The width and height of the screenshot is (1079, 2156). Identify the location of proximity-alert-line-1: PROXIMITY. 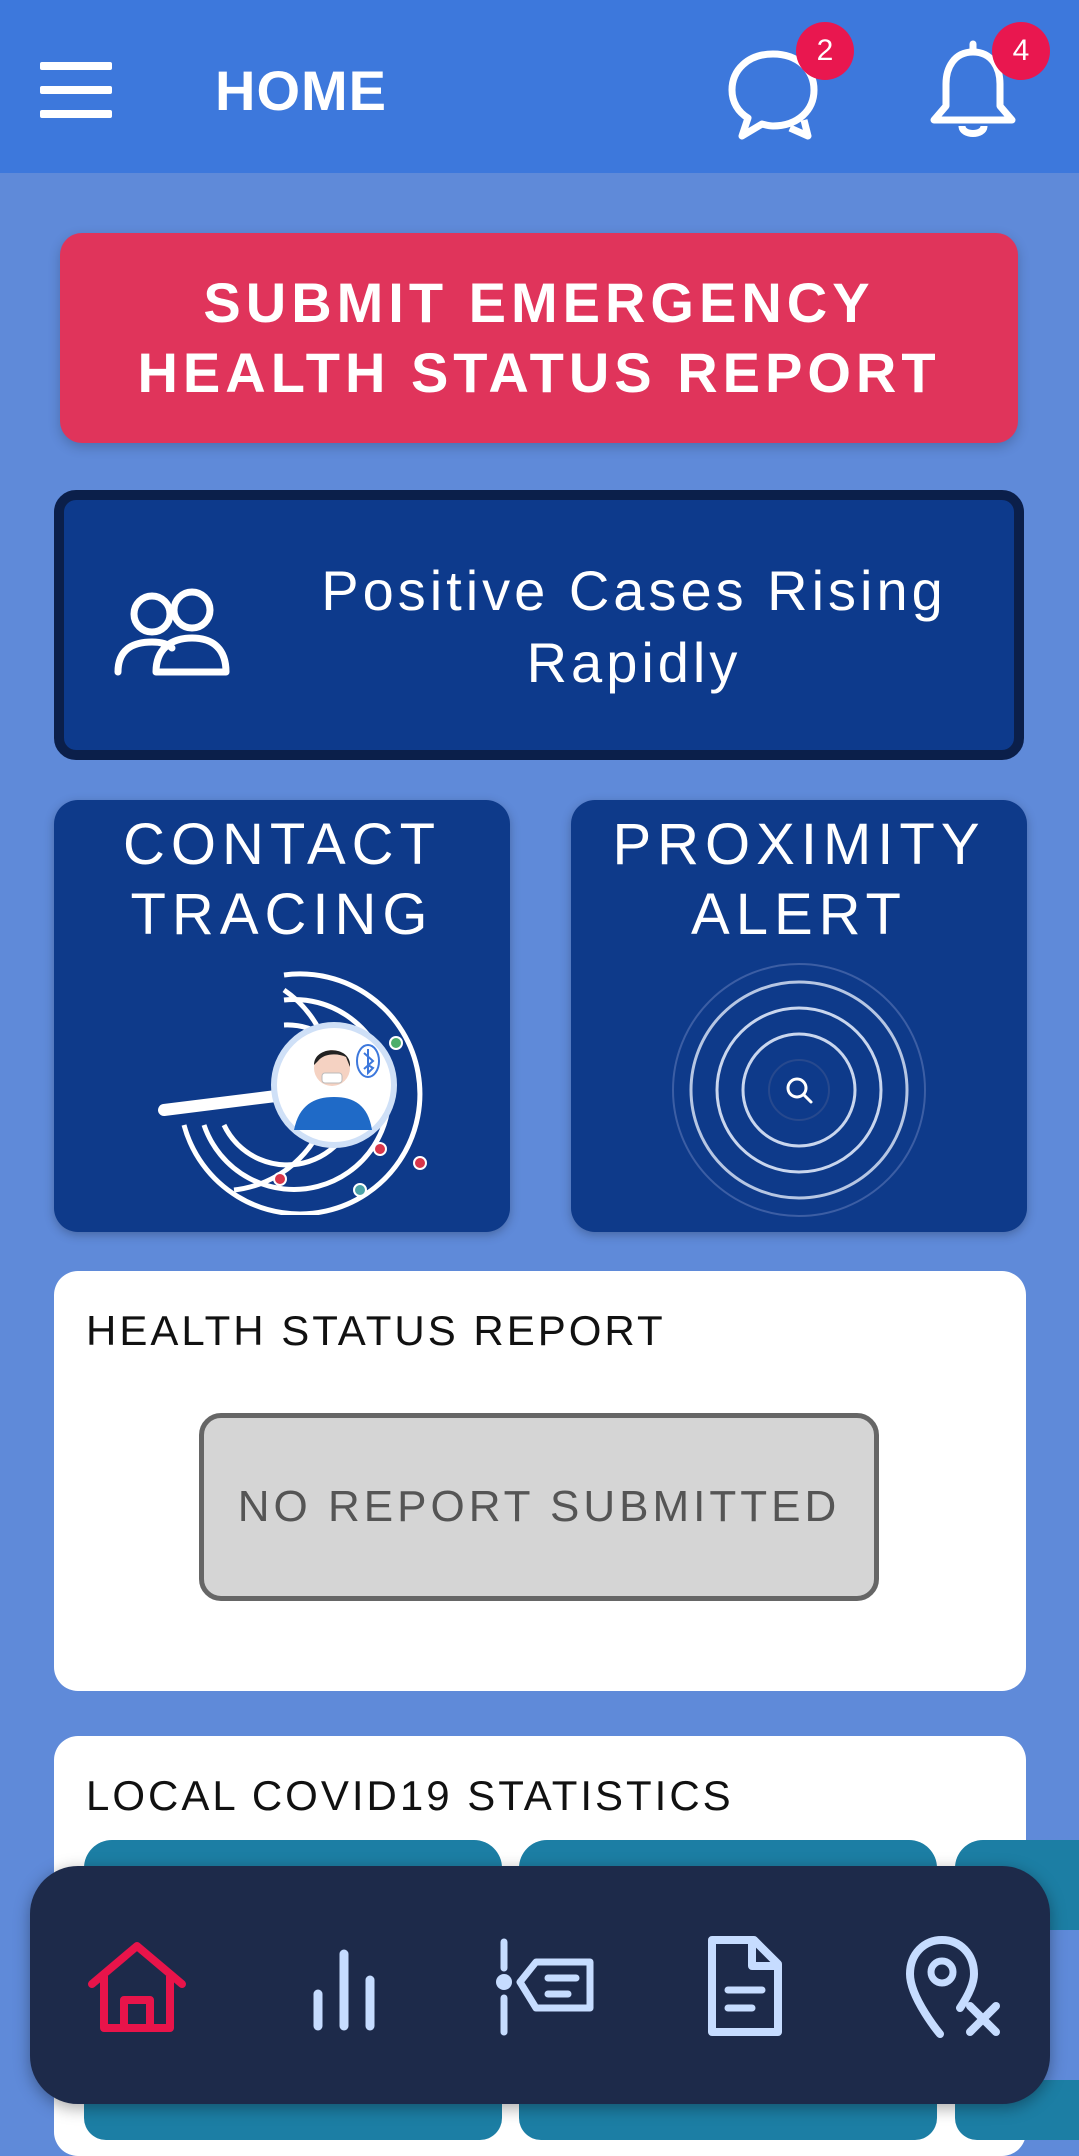
(799, 844).